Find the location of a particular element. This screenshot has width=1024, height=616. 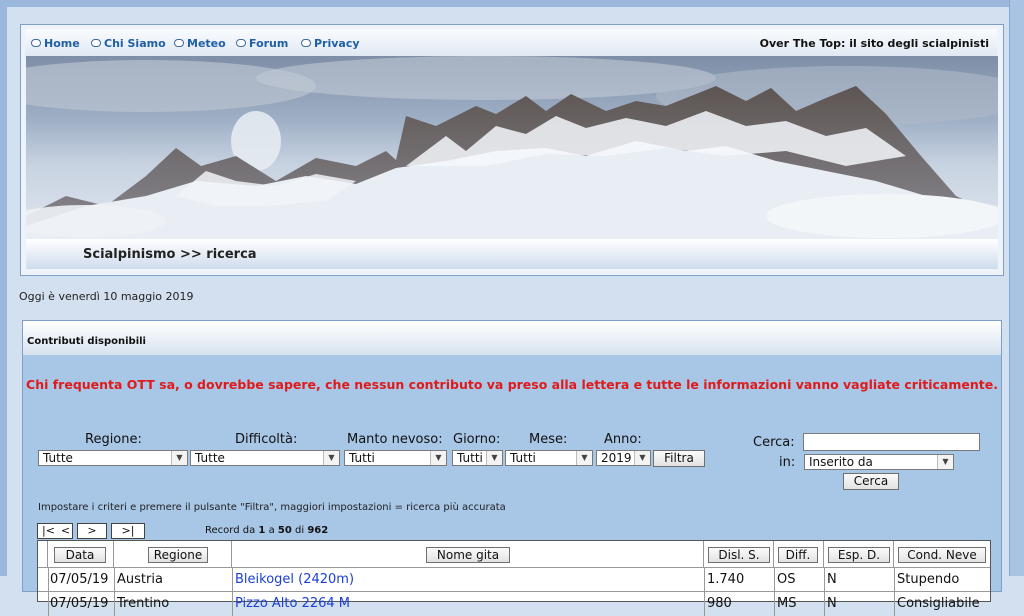

row-cond: Consigliabile is located at coordinates (938, 603).